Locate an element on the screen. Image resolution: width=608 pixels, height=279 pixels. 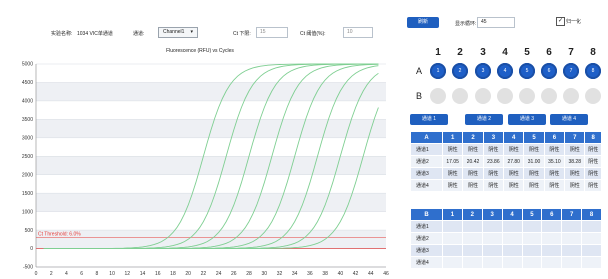
x-tick-label: 40 is located at coordinates (341, 274).